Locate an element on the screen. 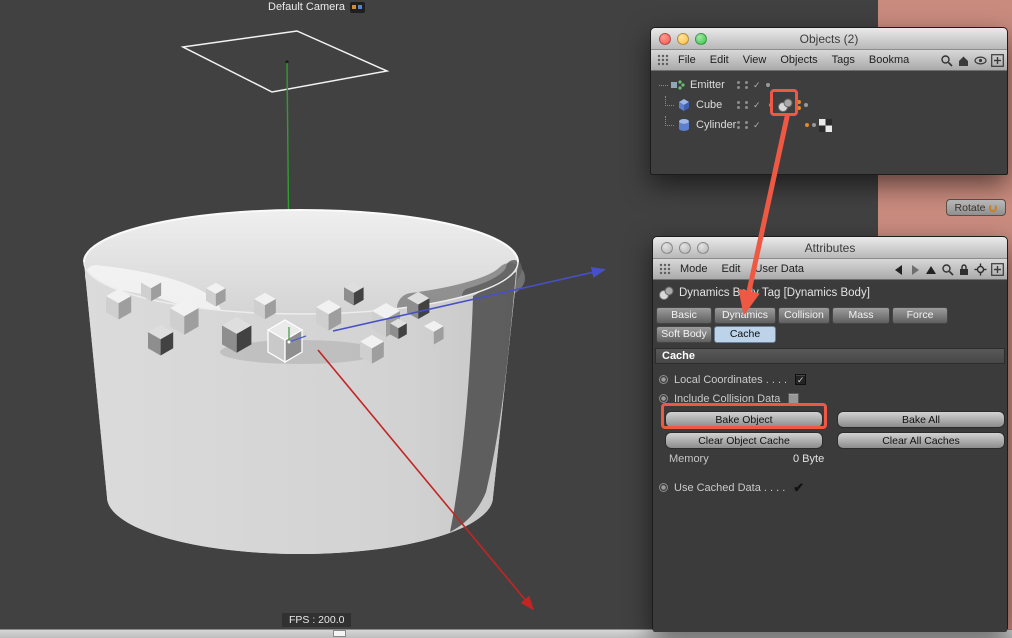  cube-object-icon is located at coordinates (684, 105).